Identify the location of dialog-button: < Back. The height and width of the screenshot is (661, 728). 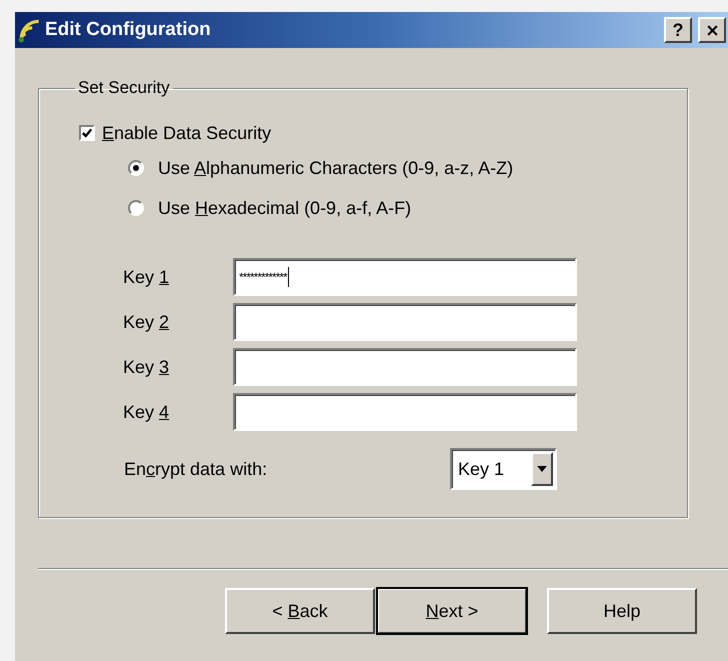
(300, 611).